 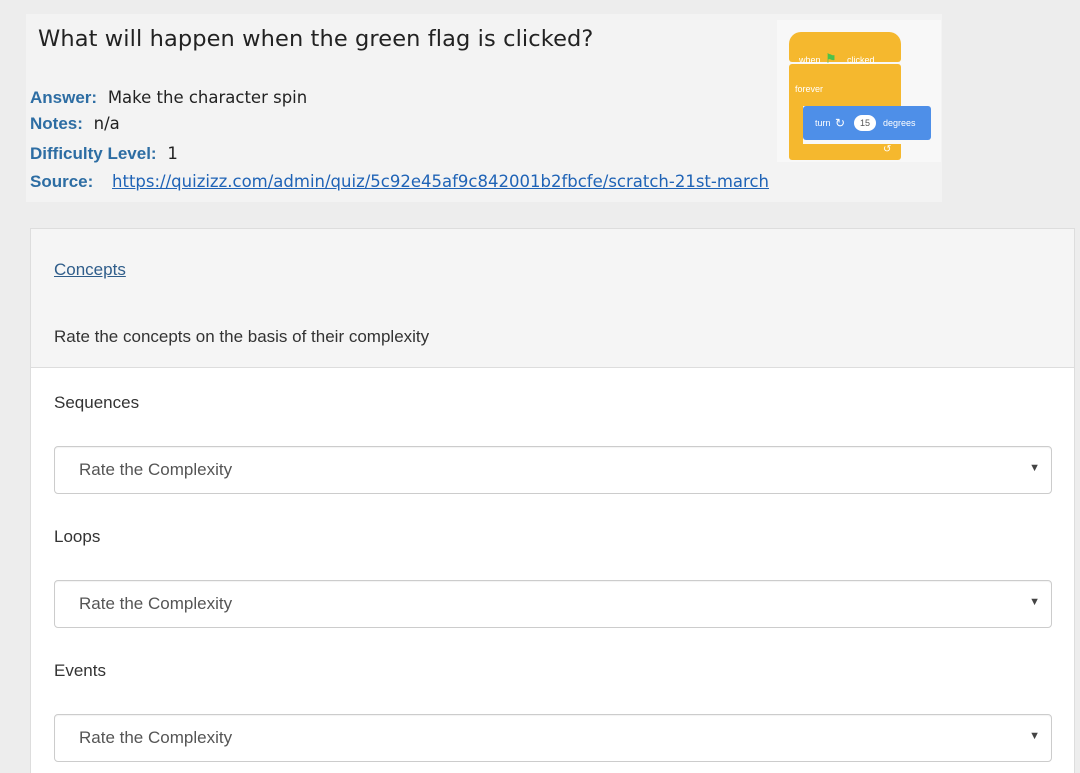 I want to click on notes-row: Notes: n/a, so click(x=75, y=124).